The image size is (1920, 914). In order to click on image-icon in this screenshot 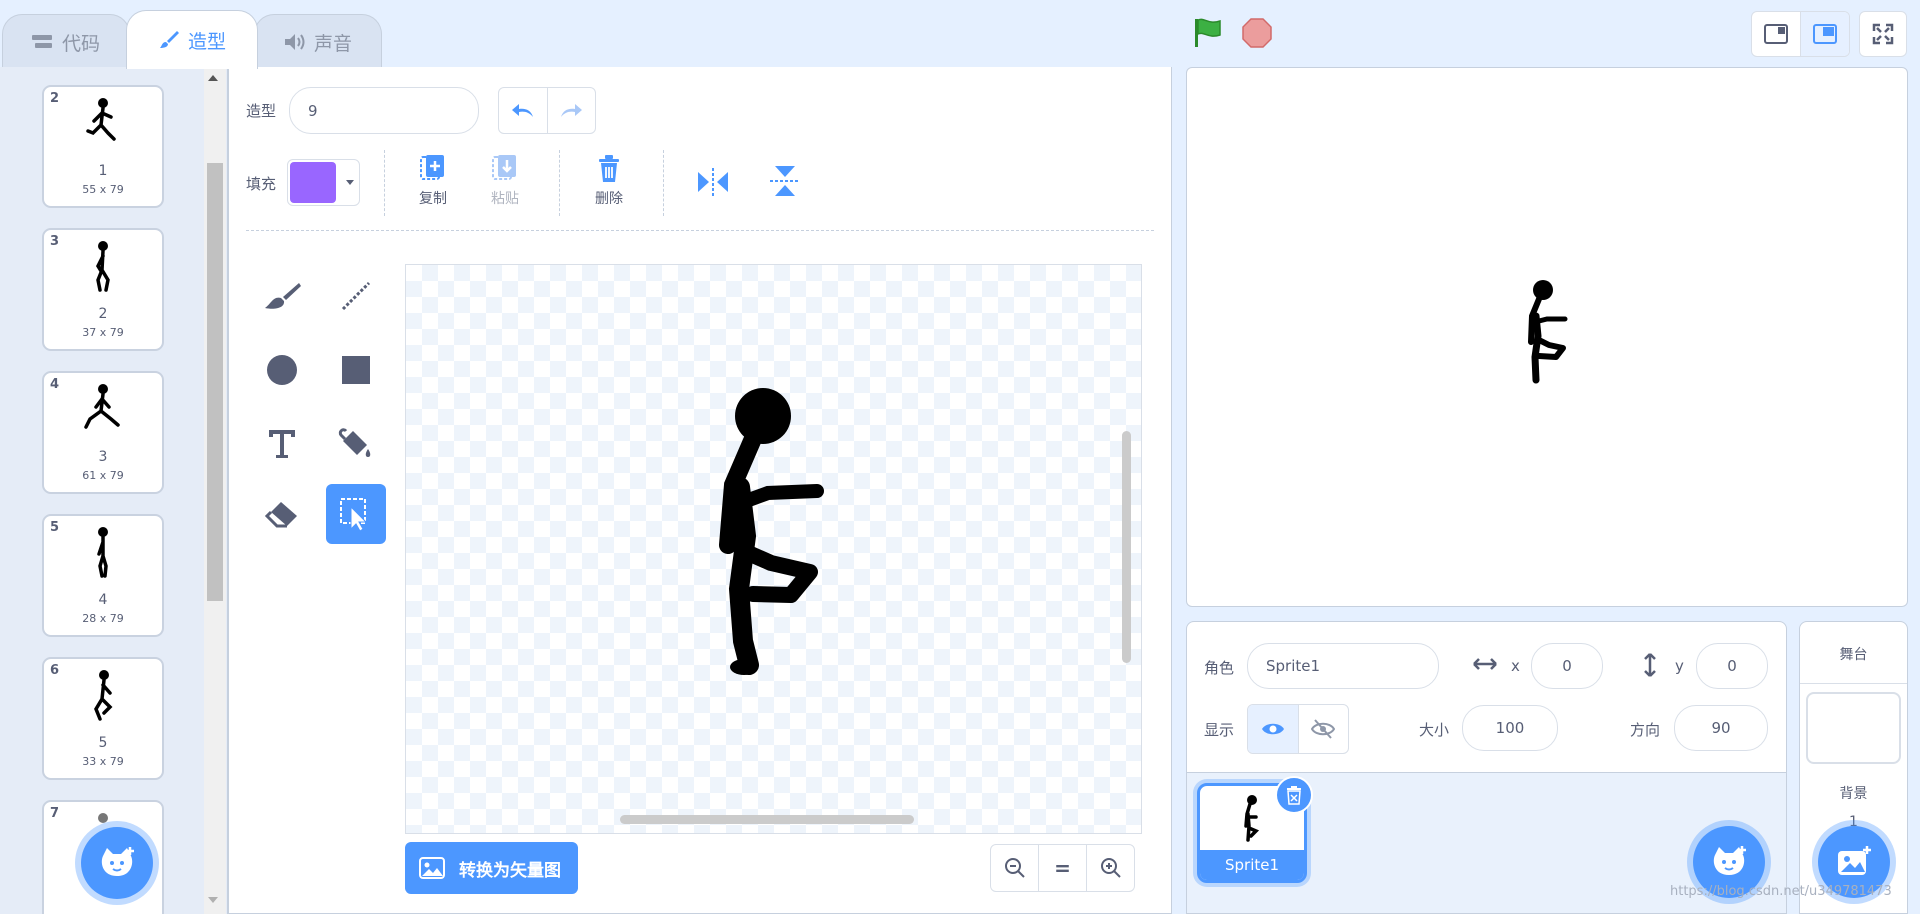, I will do `click(432, 868)`.